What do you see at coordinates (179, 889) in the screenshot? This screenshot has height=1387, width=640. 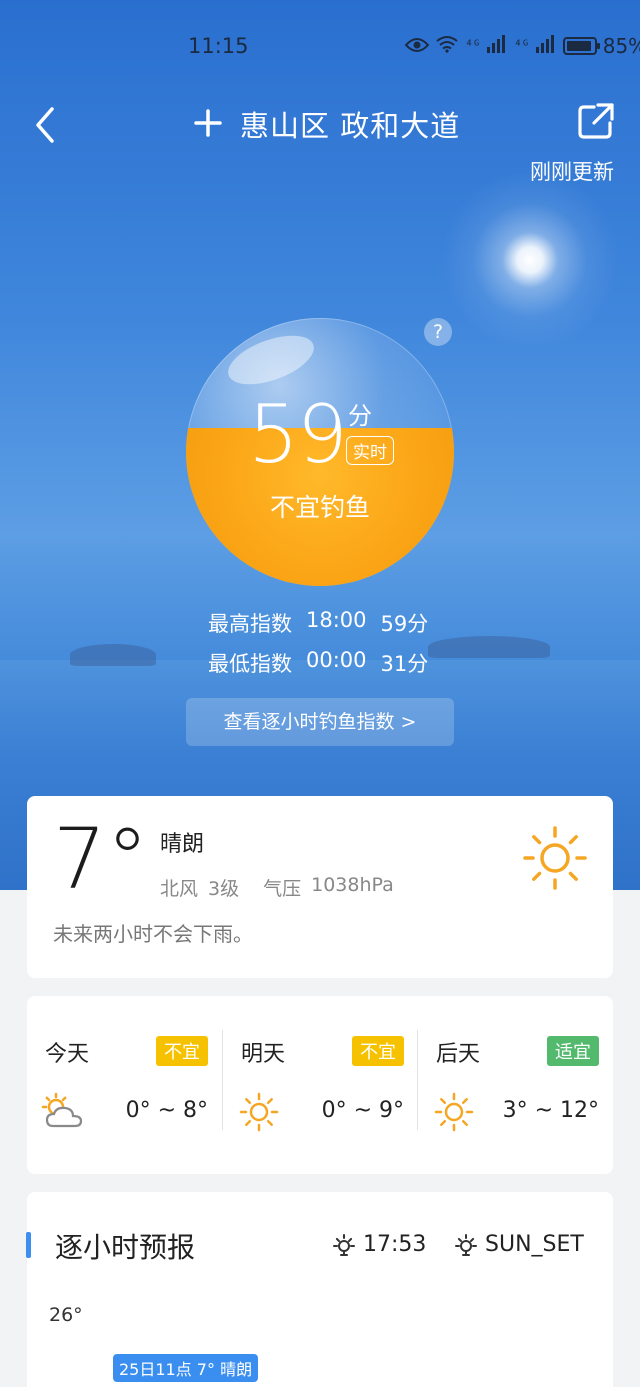 I see `wind-direction: 北风` at bounding box center [179, 889].